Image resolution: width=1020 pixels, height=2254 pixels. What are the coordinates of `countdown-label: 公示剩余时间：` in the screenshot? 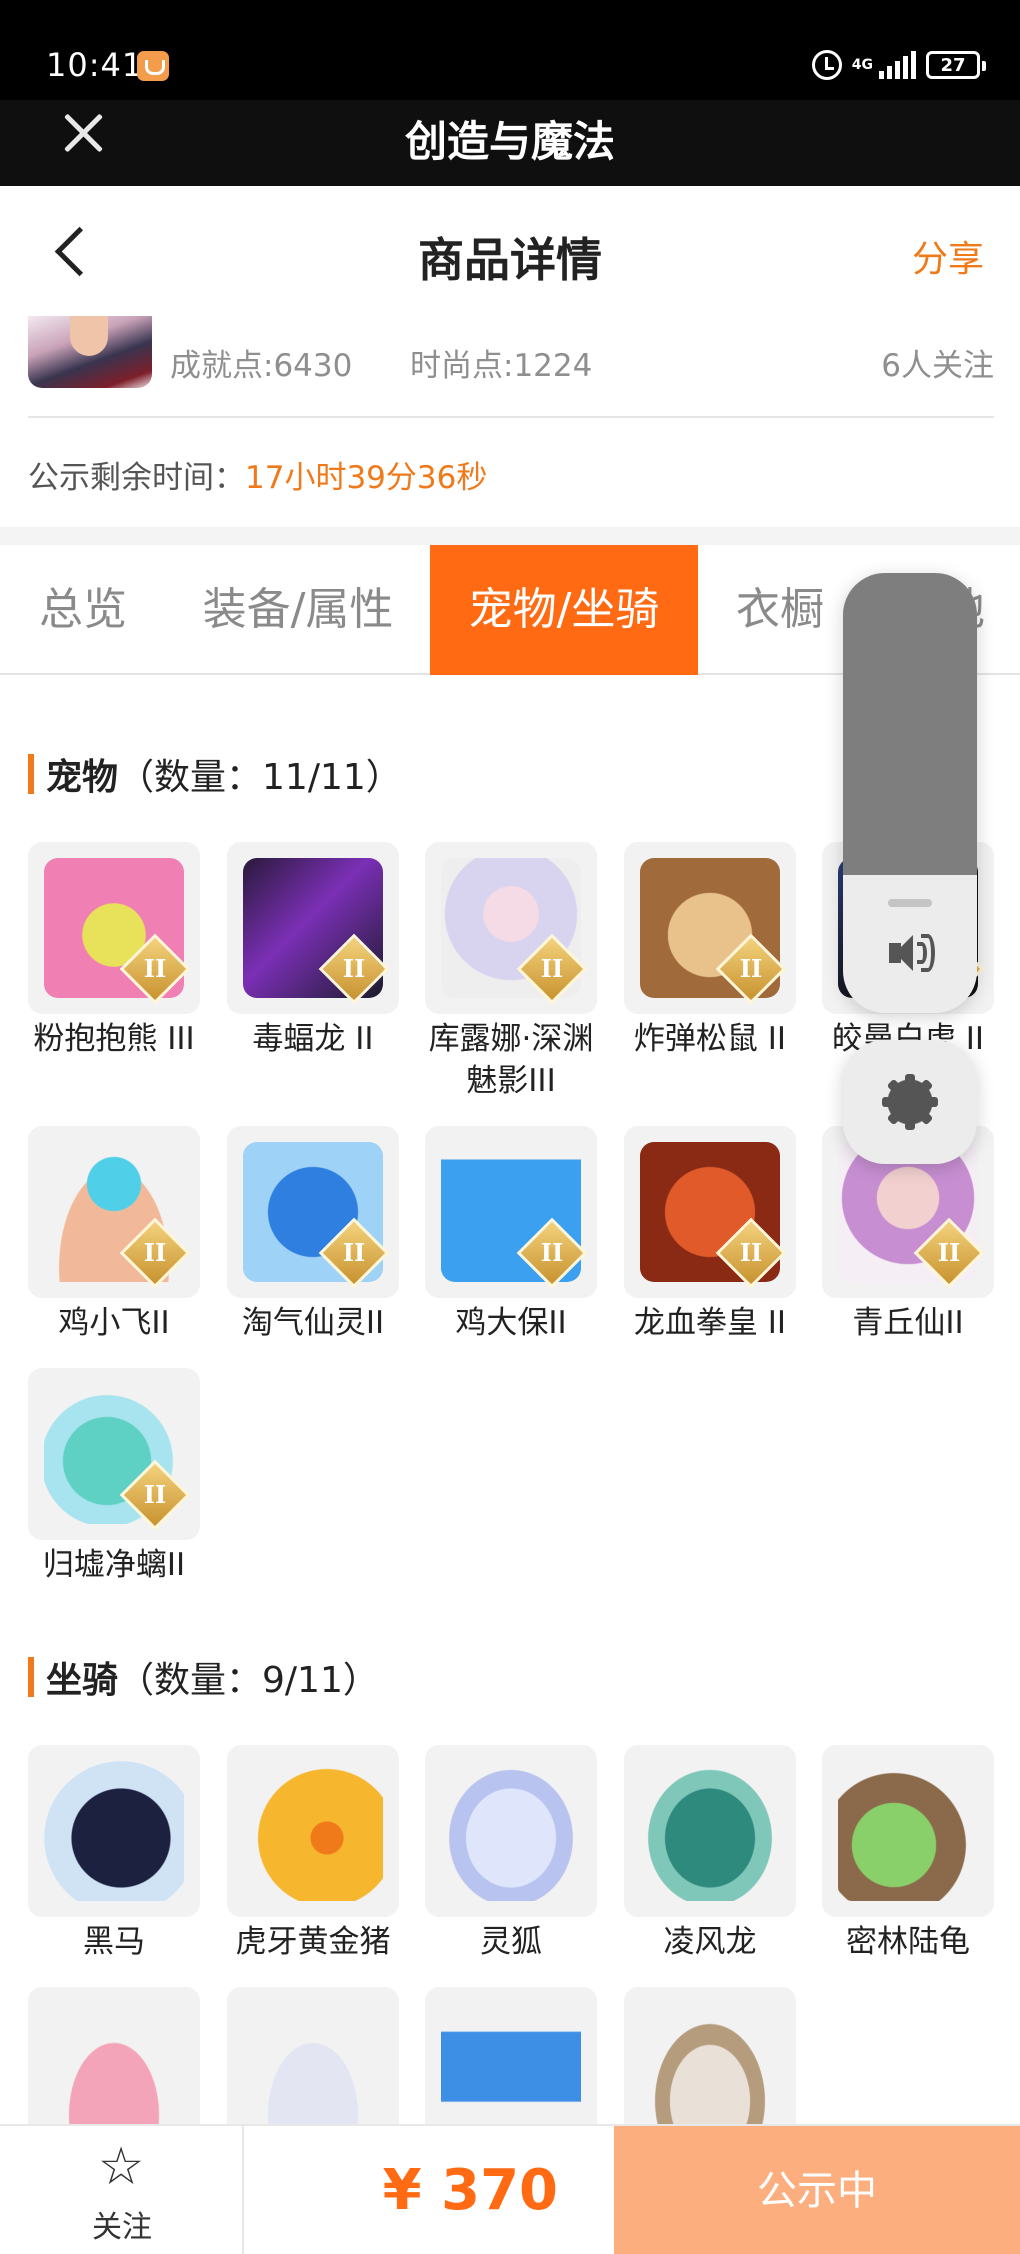 It's located at (136, 478).